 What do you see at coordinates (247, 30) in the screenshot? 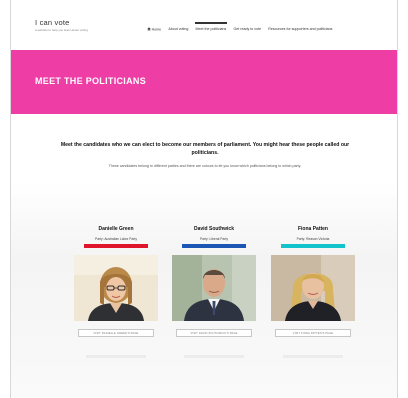
I see `nav-item-get-ready-to-vote: Get ready to vote` at bounding box center [247, 30].